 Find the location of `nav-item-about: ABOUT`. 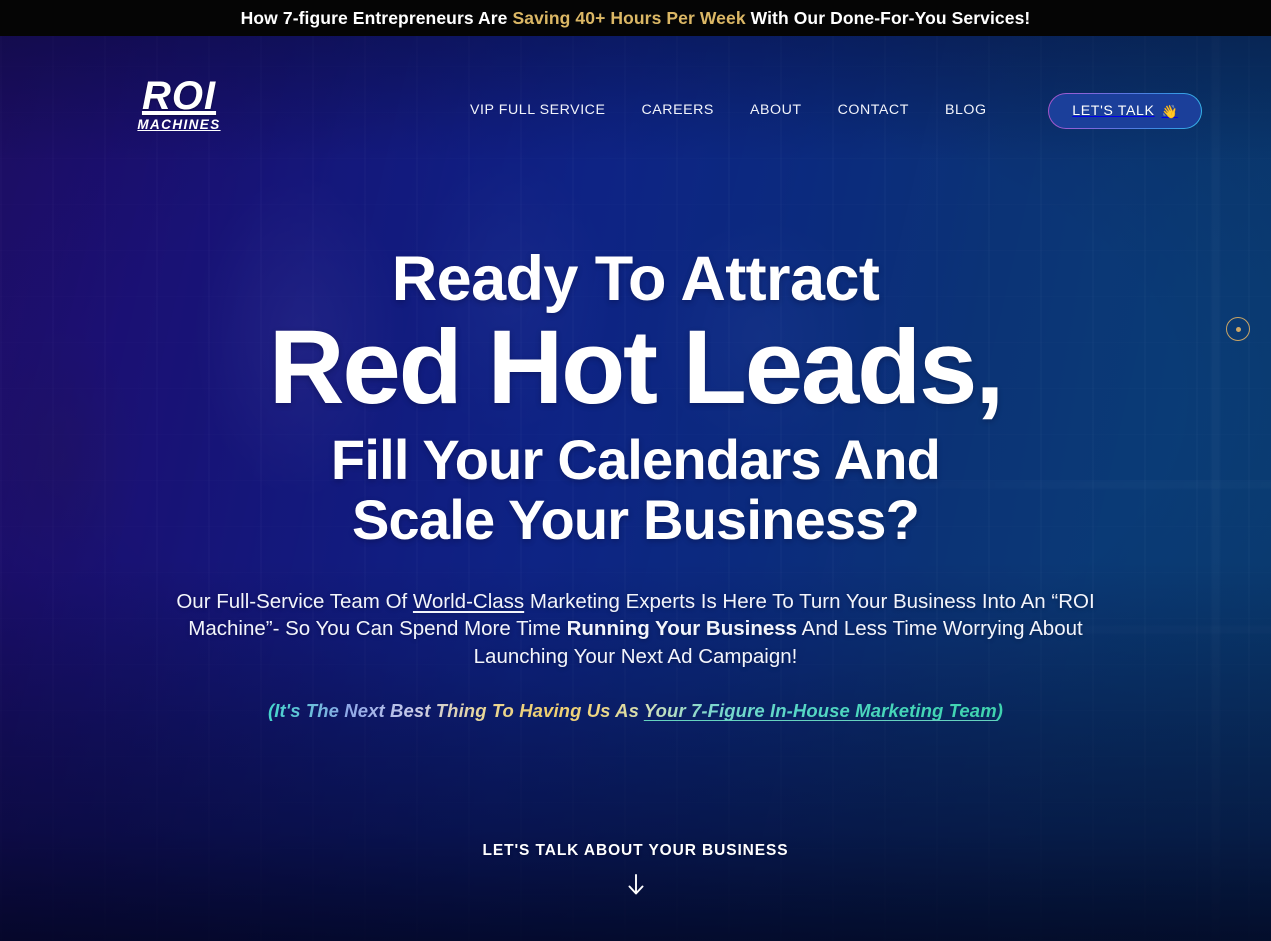

nav-item-about: ABOUT is located at coordinates (776, 110).